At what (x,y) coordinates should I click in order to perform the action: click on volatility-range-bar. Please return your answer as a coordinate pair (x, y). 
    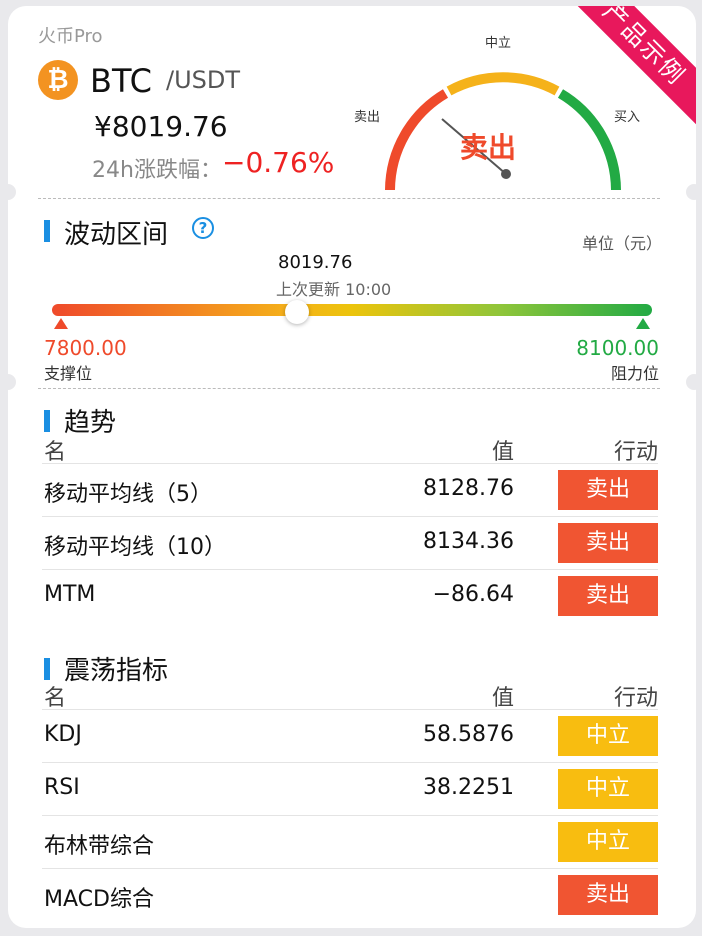
    Looking at the image, I should click on (352, 310).